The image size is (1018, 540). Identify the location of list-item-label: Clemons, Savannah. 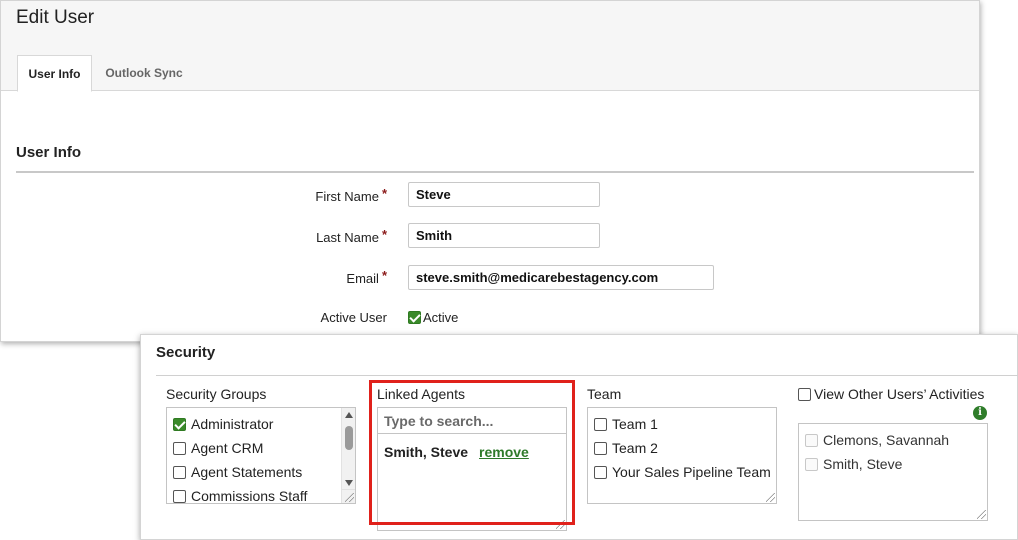
(886, 440).